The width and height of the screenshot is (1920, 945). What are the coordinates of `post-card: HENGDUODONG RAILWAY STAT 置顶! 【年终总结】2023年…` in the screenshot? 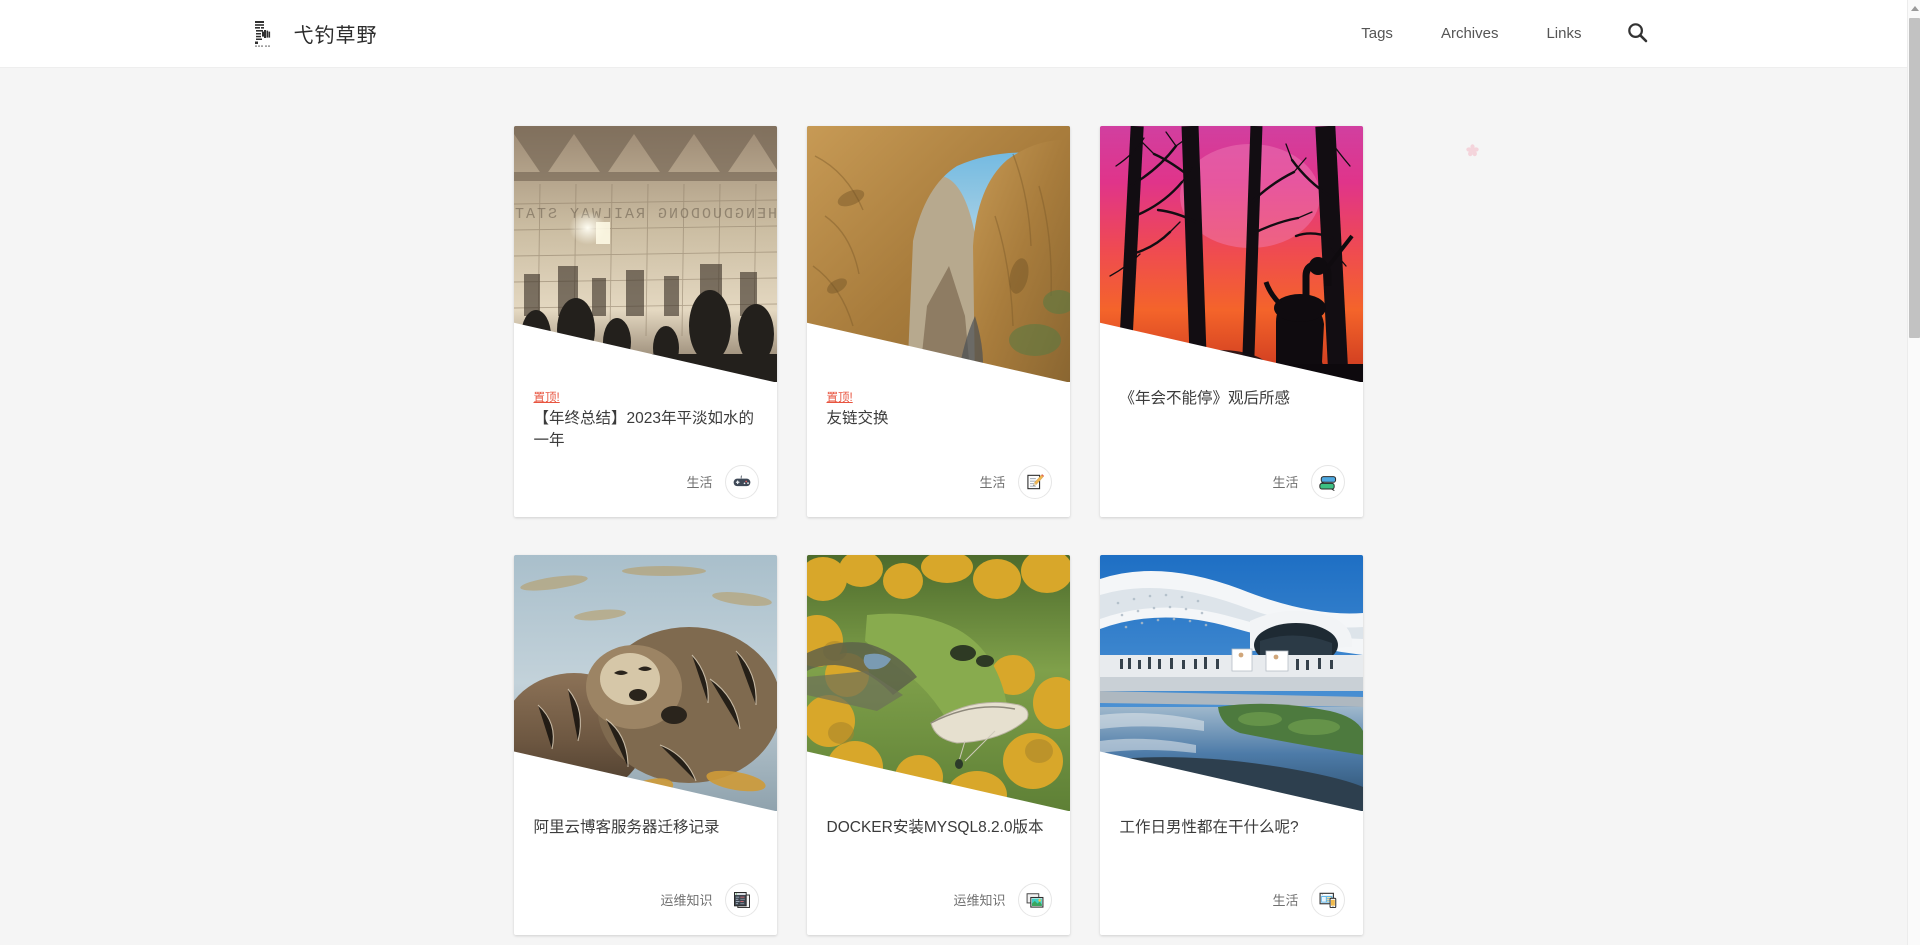 It's located at (645, 321).